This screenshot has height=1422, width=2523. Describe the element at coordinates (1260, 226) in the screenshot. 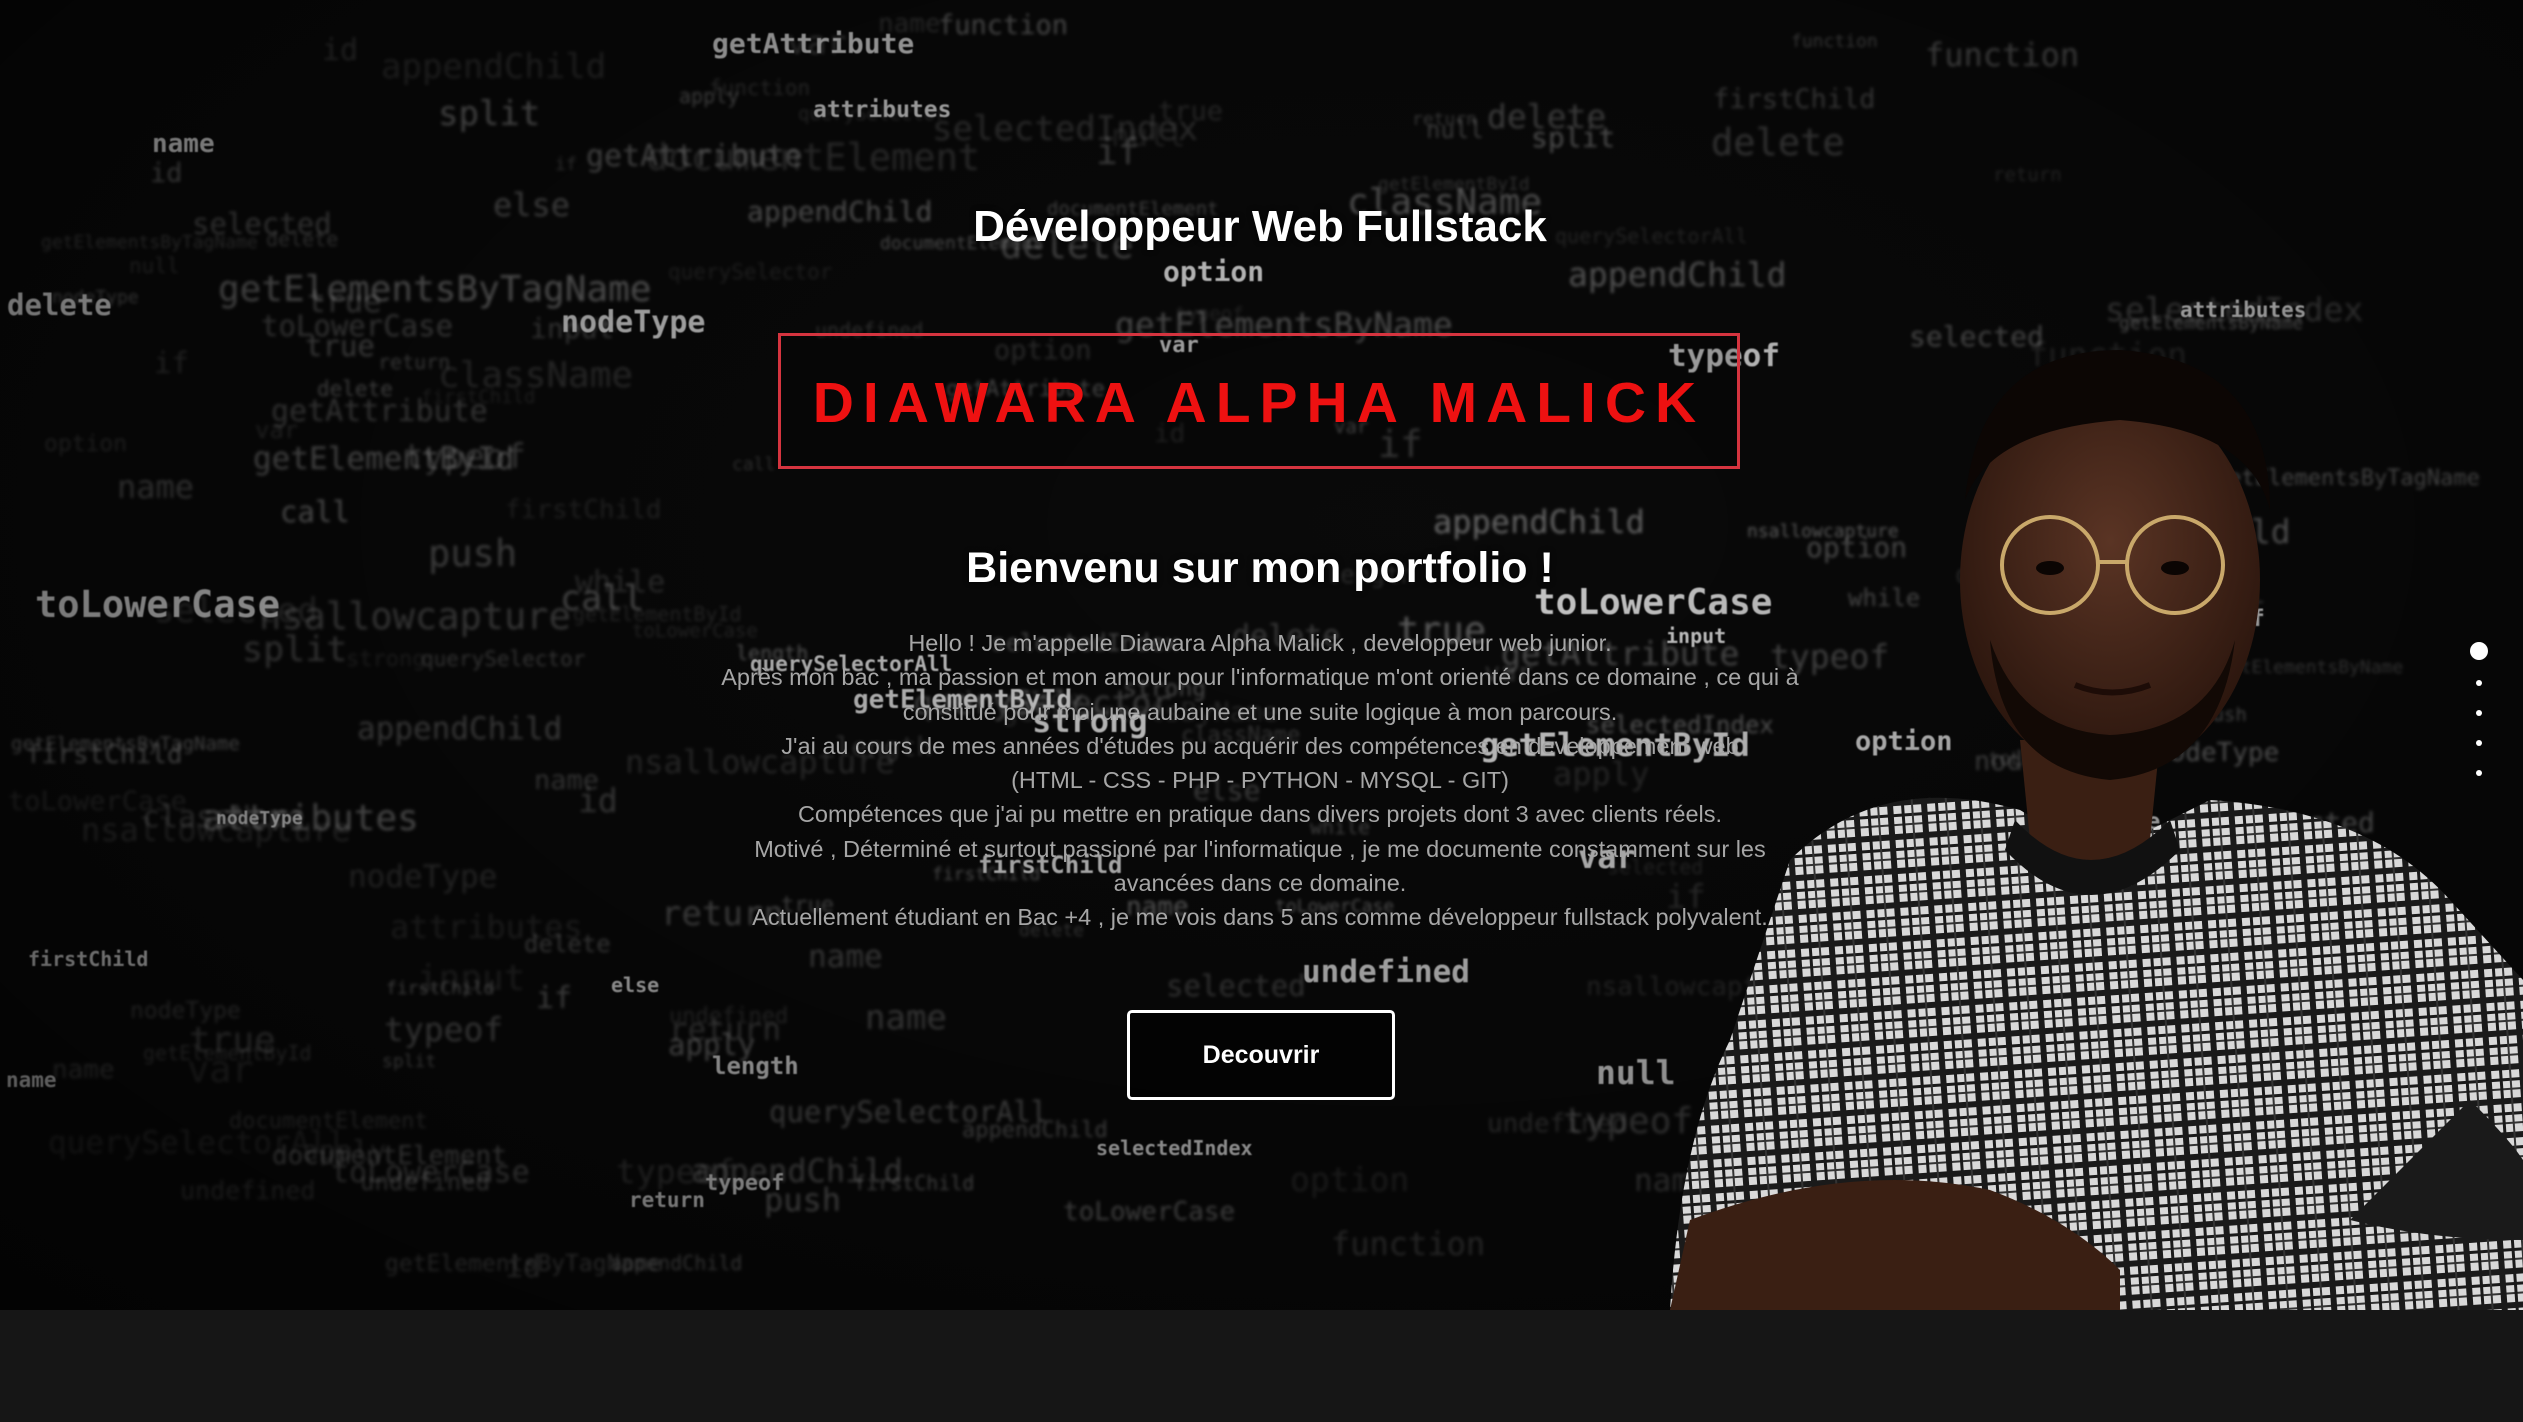

I see `hero-subtitle: Développeur Web Fullstack` at that location.